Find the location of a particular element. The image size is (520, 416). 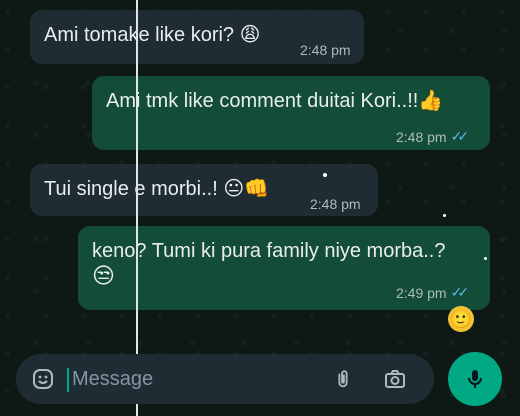

message-composer is located at coordinates (225, 379).